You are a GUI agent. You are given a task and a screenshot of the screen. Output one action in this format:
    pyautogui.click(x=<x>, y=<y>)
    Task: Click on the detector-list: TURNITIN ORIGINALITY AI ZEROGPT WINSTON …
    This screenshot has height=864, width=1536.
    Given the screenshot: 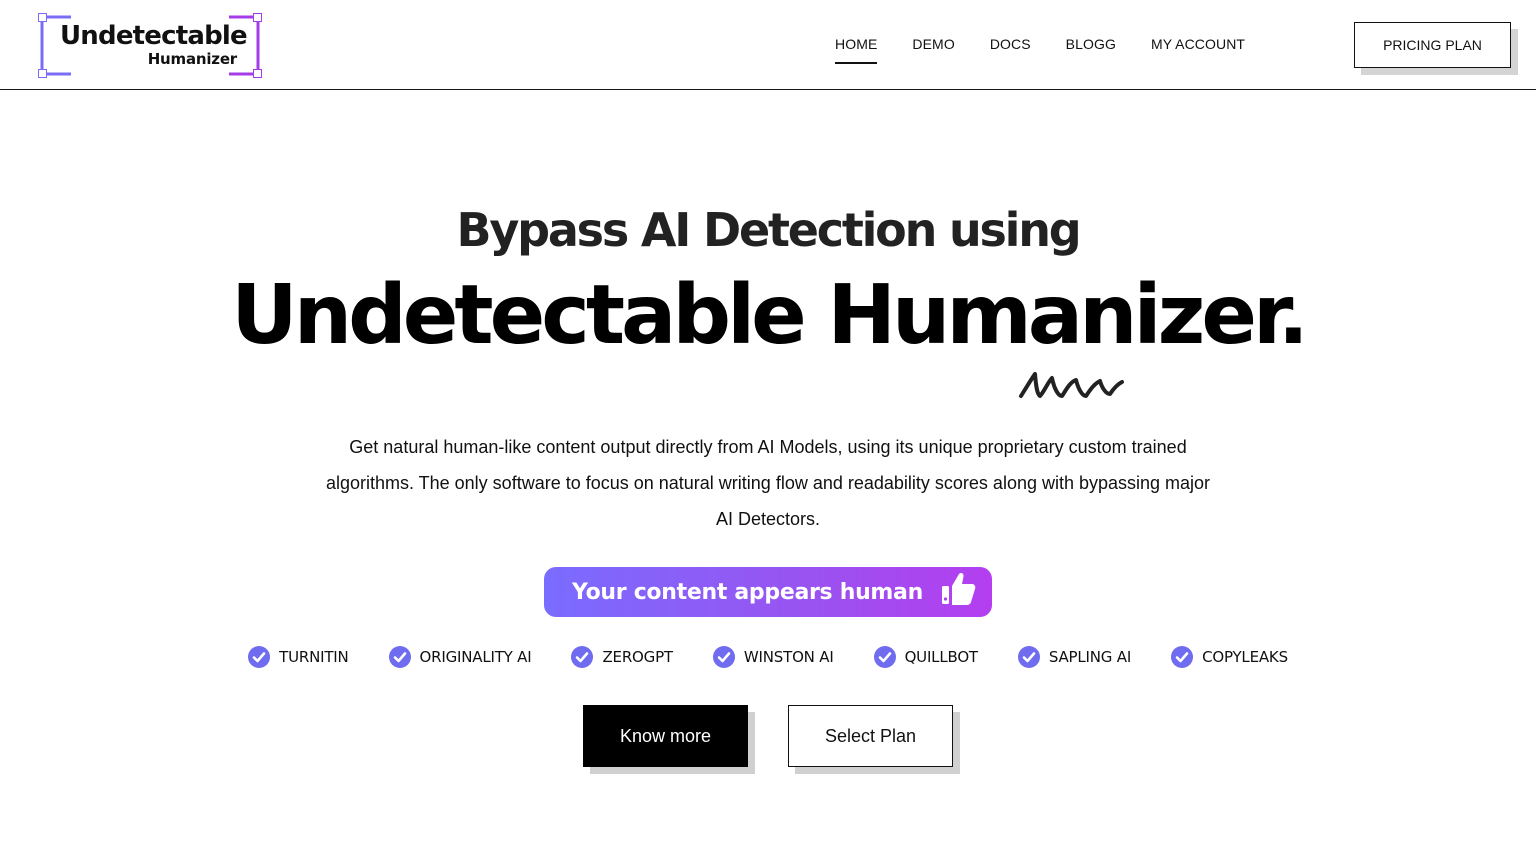 What is the action you would take?
    pyautogui.click(x=768, y=657)
    